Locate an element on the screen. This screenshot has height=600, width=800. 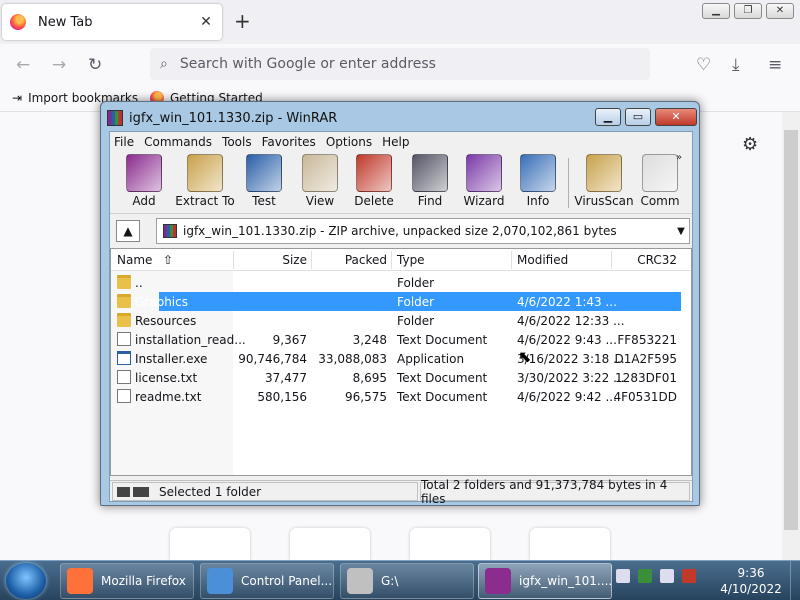
taskbar-firefox: Mozilla Firefox is located at coordinates (127, 581).